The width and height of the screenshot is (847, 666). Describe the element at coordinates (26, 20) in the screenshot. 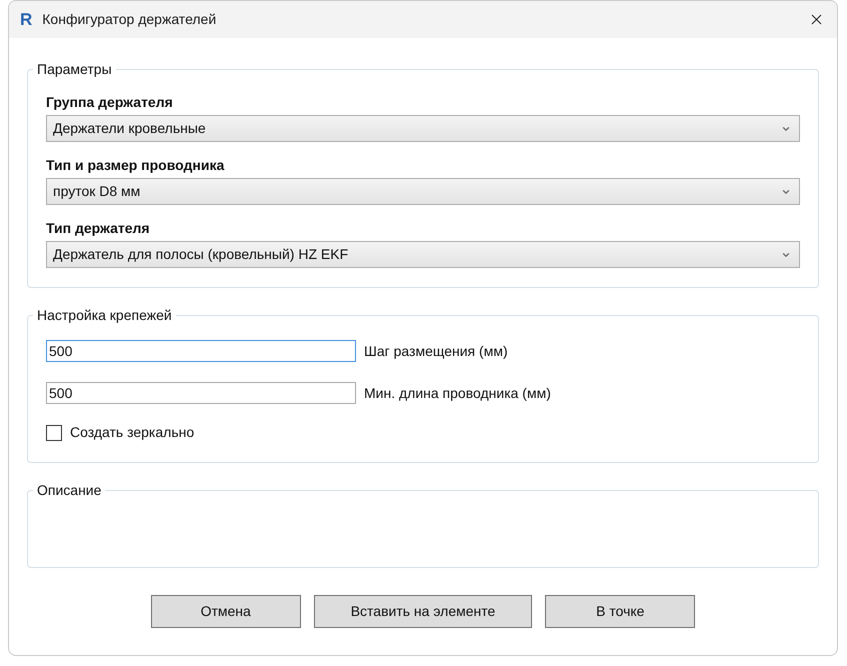

I see `app-logo: R` at that location.